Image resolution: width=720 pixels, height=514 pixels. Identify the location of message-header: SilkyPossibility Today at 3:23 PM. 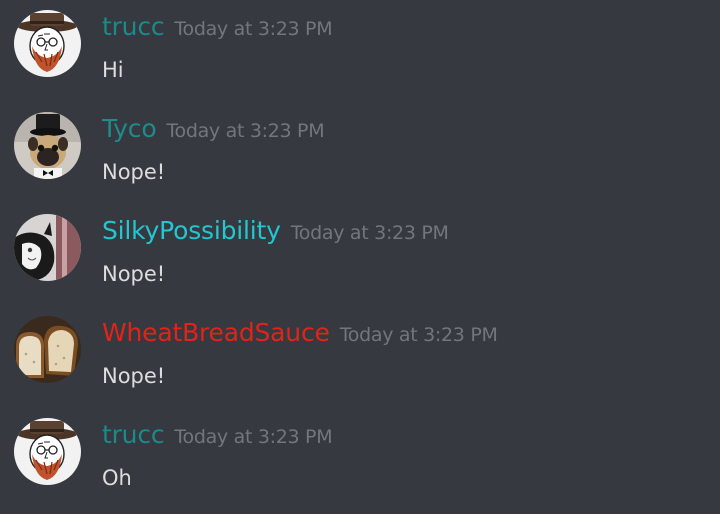
(275, 236).